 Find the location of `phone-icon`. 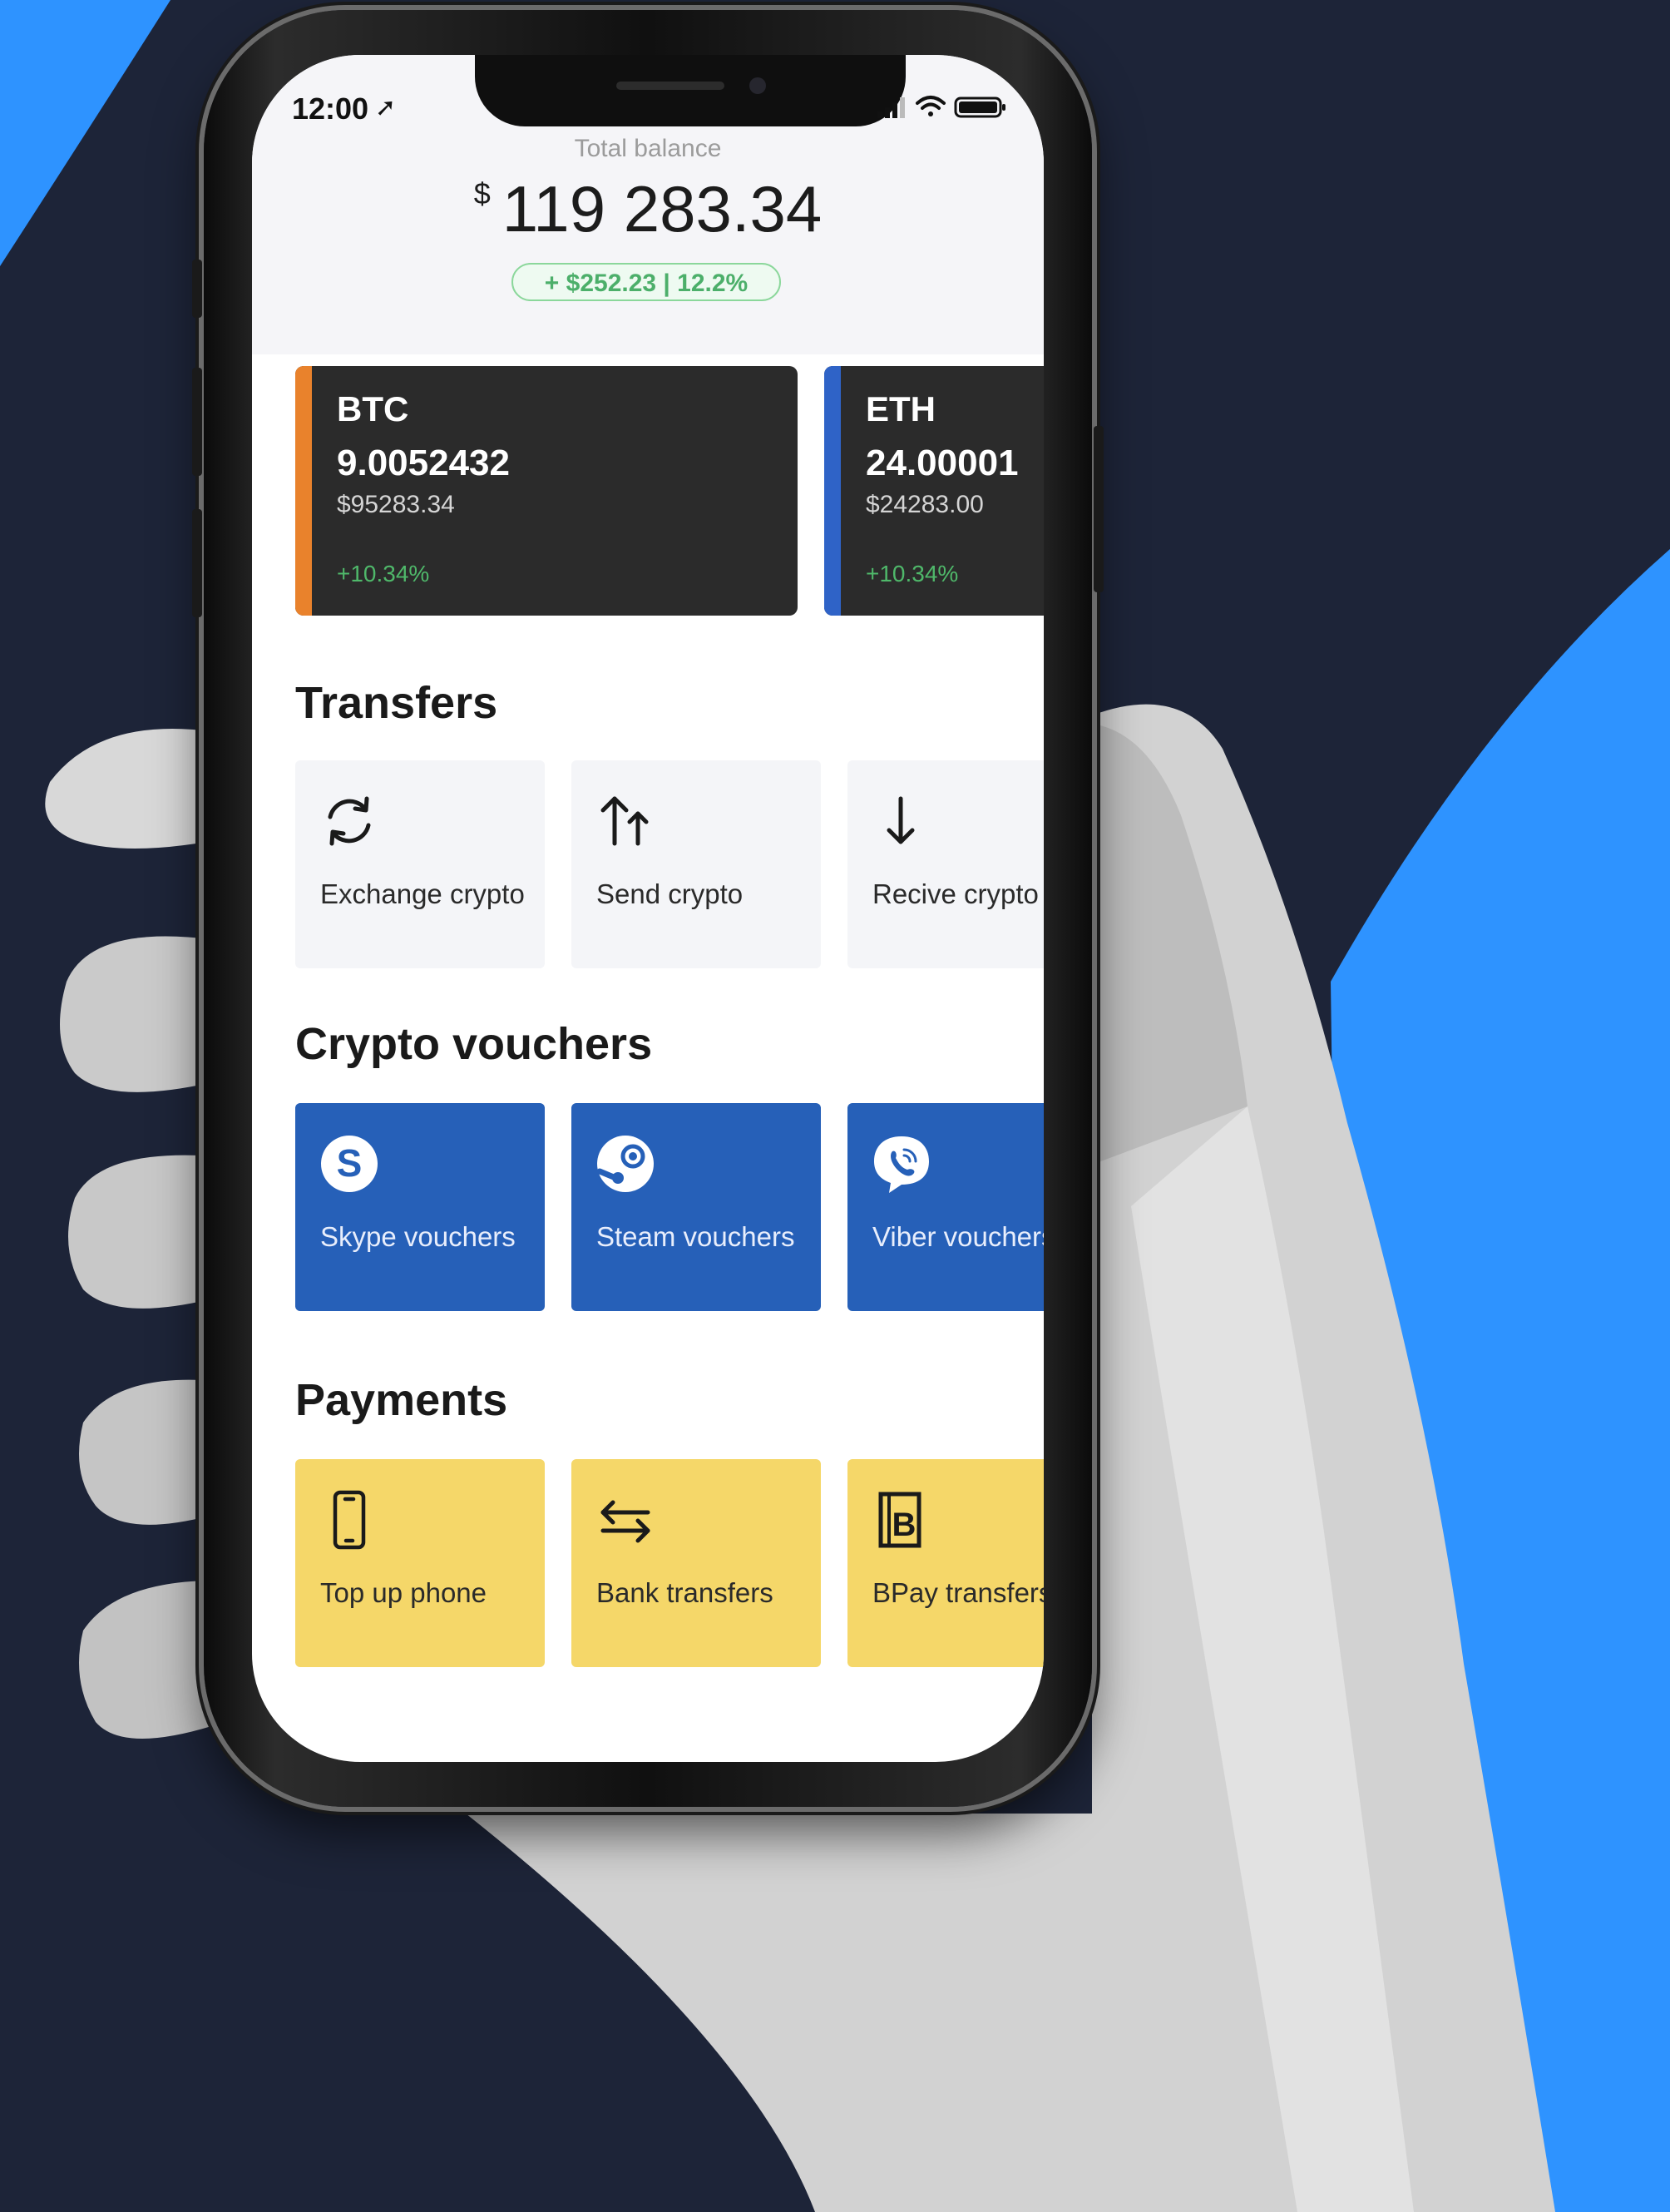

phone-icon is located at coordinates (349, 1520).